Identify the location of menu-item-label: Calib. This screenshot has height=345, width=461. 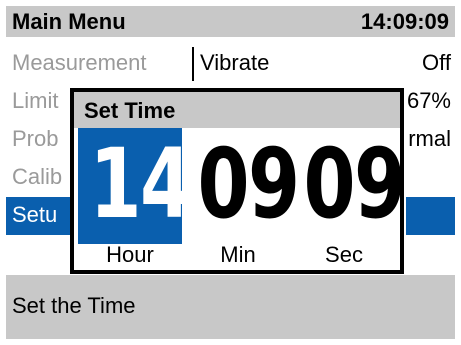
(37, 176).